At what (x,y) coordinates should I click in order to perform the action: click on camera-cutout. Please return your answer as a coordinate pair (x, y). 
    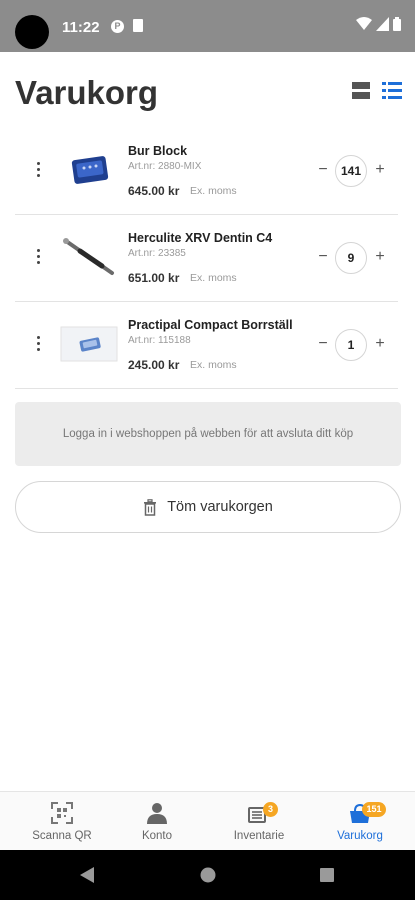
    Looking at the image, I should click on (32, 32).